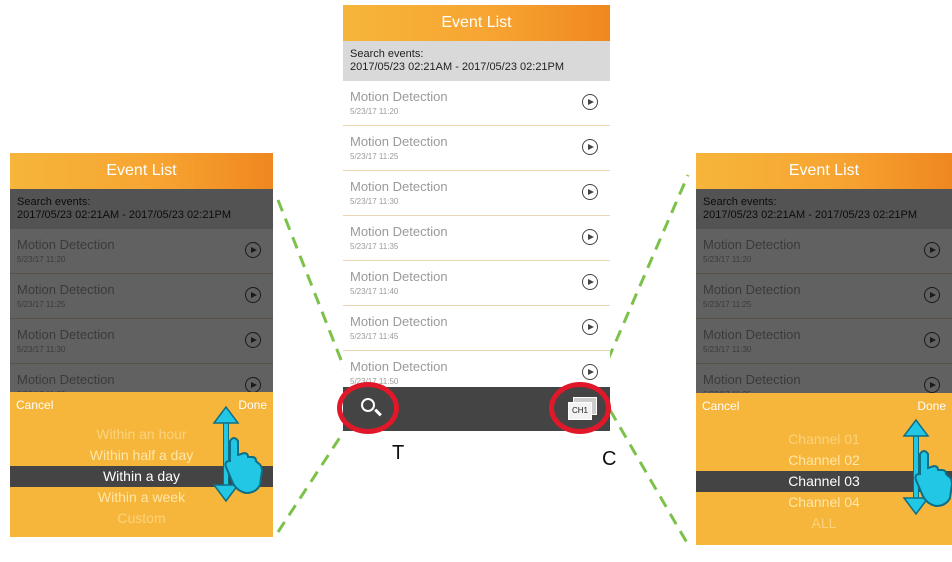 This screenshot has height=562, width=952. What do you see at coordinates (374, 246) in the screenshot?
I see `event-time: 5/23/17 11:35` at bounding box center [374, 246].